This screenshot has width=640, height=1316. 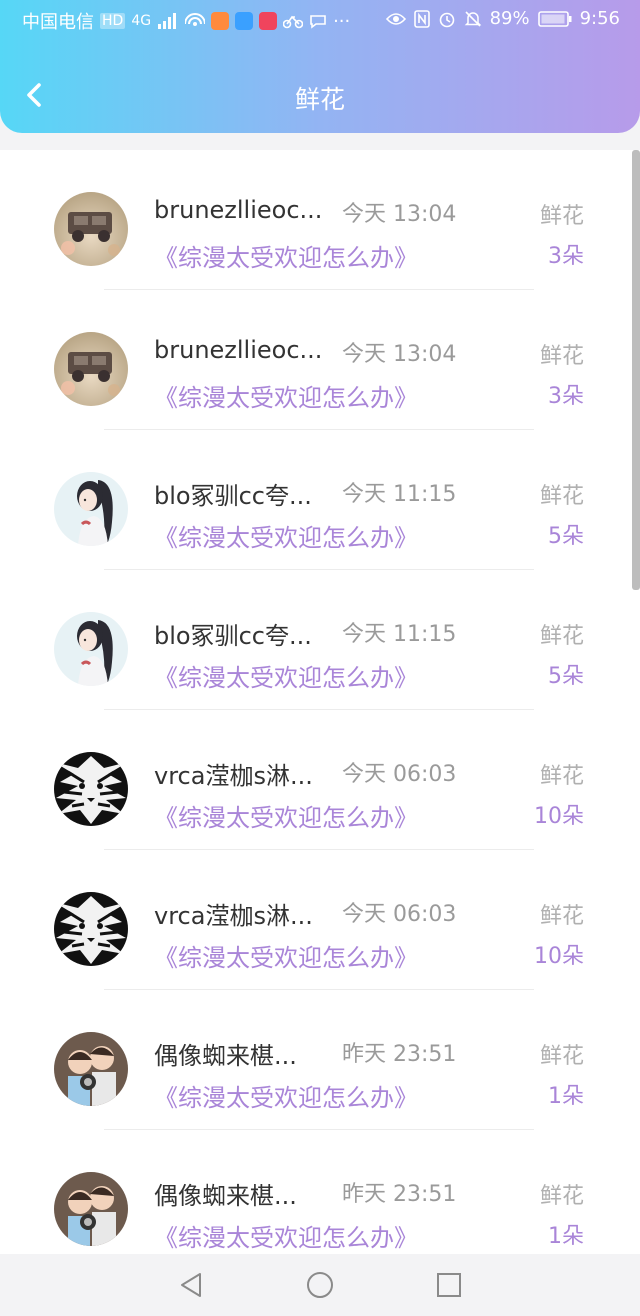 I want to click on chat-icon, so click(x=318, y=22).